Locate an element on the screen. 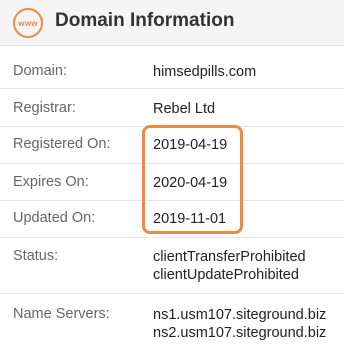 The width and height of the screenshot is (344, 350). status-value-1: clientTransferProhibited is located at coordinates (229, 257).